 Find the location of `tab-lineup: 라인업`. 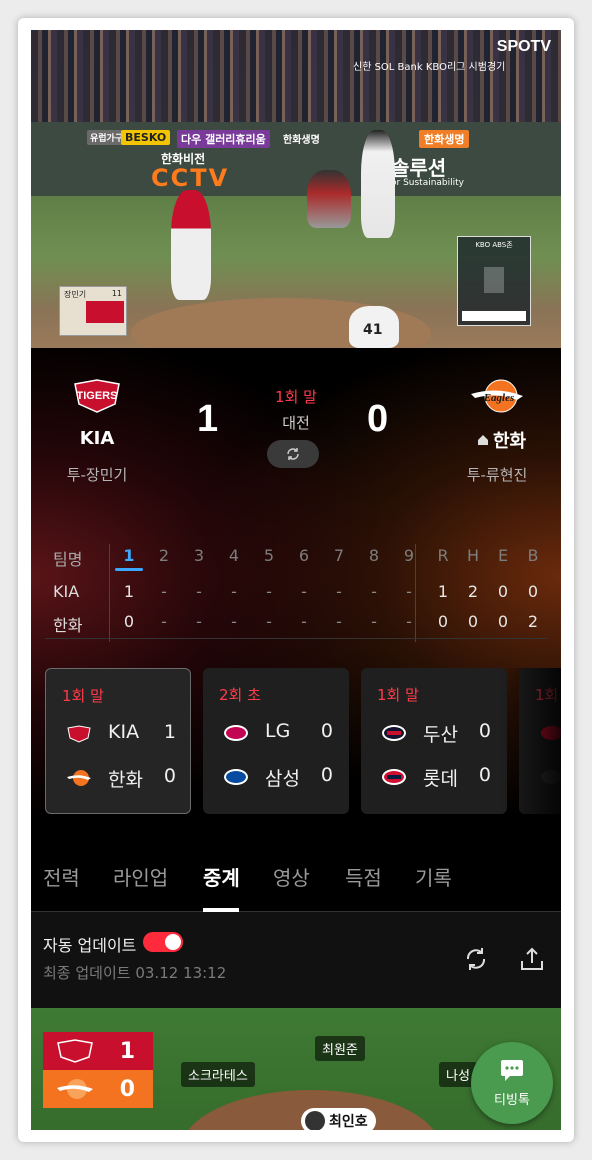

tab-lineup: 라인업 is located at coordinates (140, 876).